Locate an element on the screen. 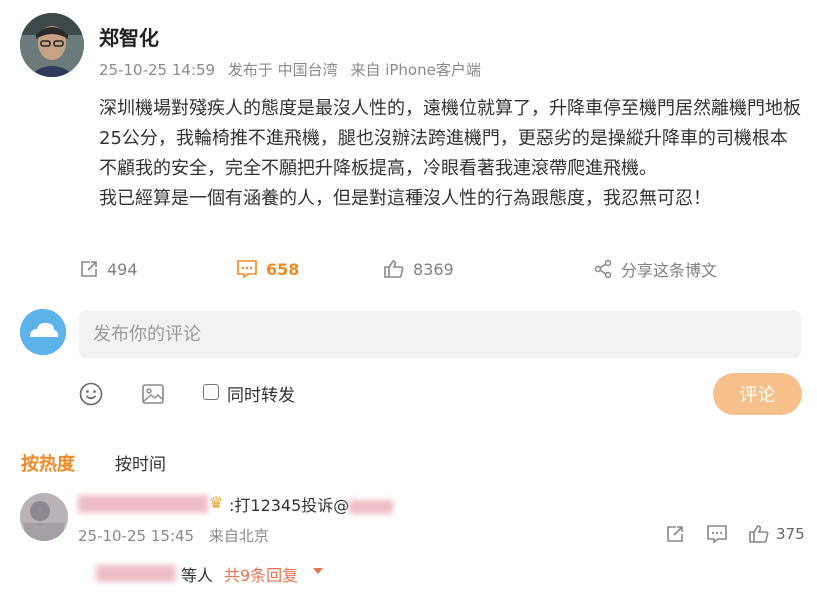 The height and width of the screenshot is (599, 817). reply-users is located at coordinates (136, 573).